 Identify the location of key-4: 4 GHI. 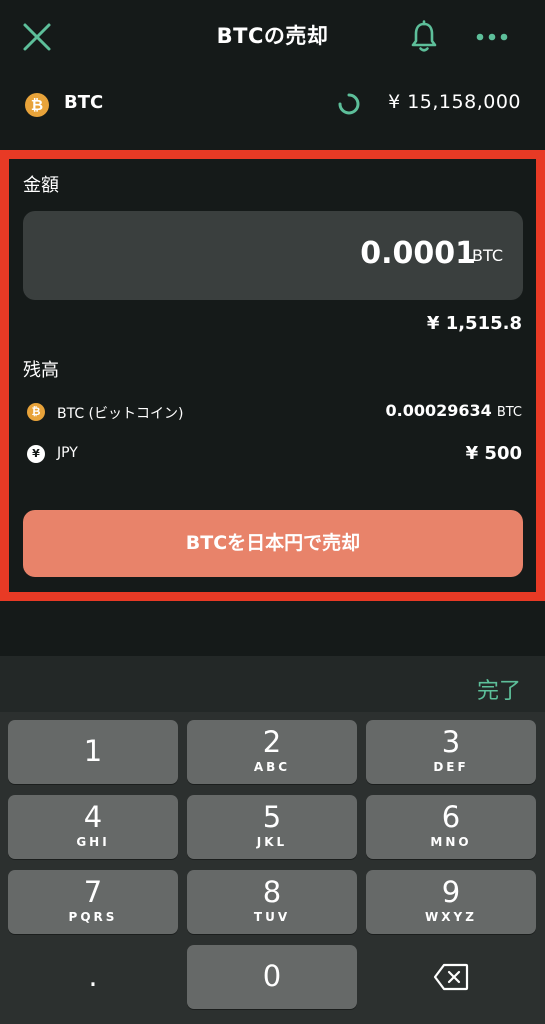
(93, 827).